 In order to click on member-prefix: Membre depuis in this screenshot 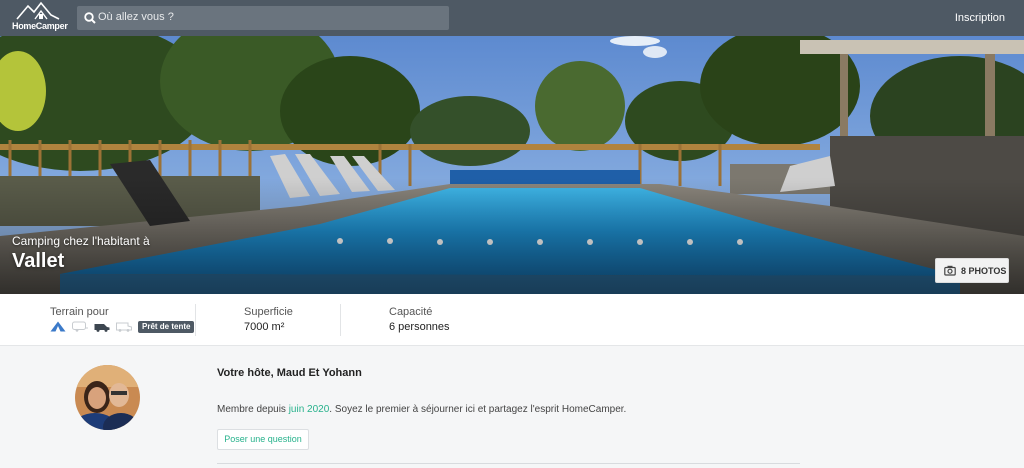, I will do `click(253, 409)`.